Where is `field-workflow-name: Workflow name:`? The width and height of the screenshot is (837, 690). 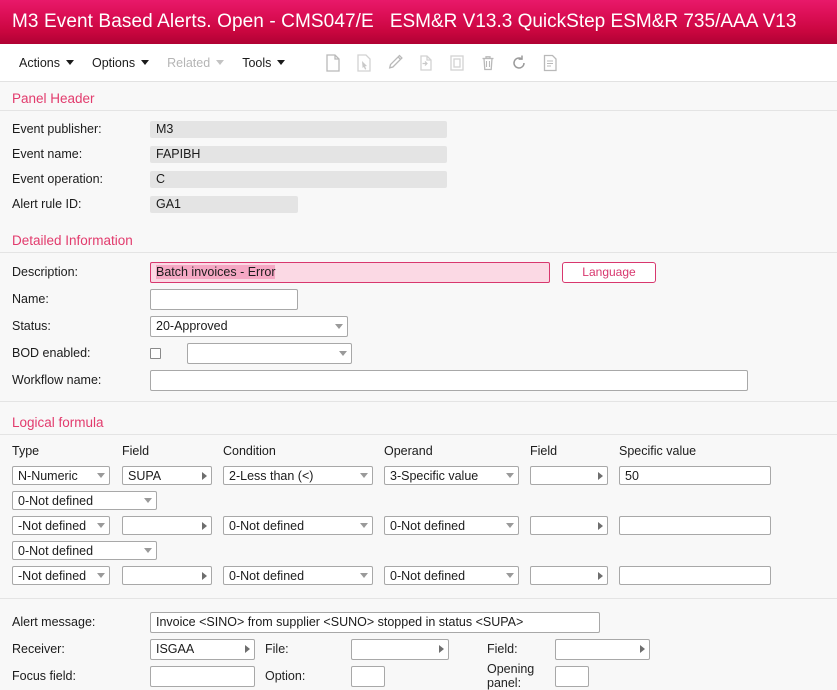
field-workflow-name: Workflow name: is located at coordinates (418, 380).